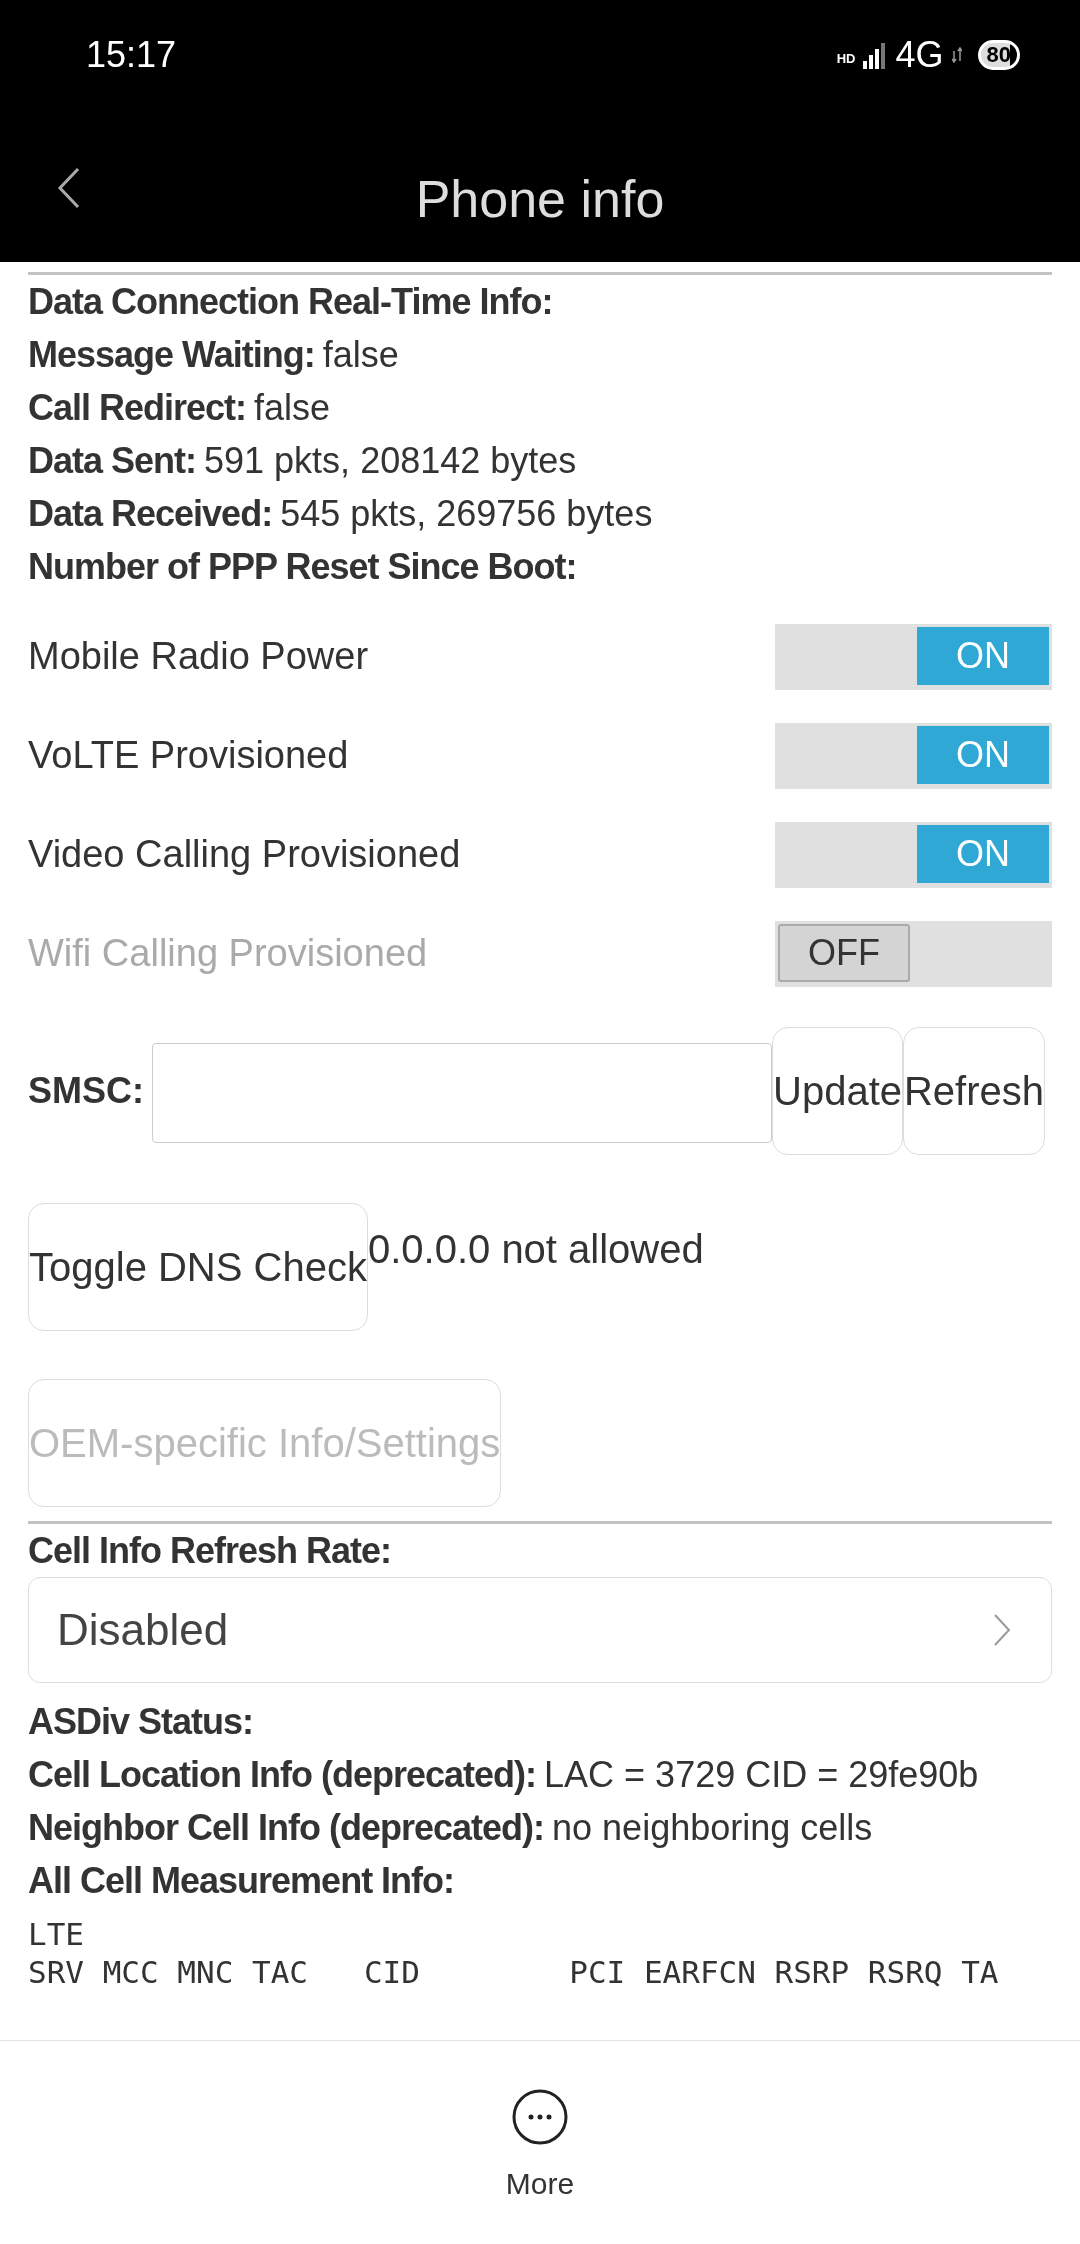 The width and height of the screenshot is (1080, 2244). I want to click on signal-icon, so click(875, 55).